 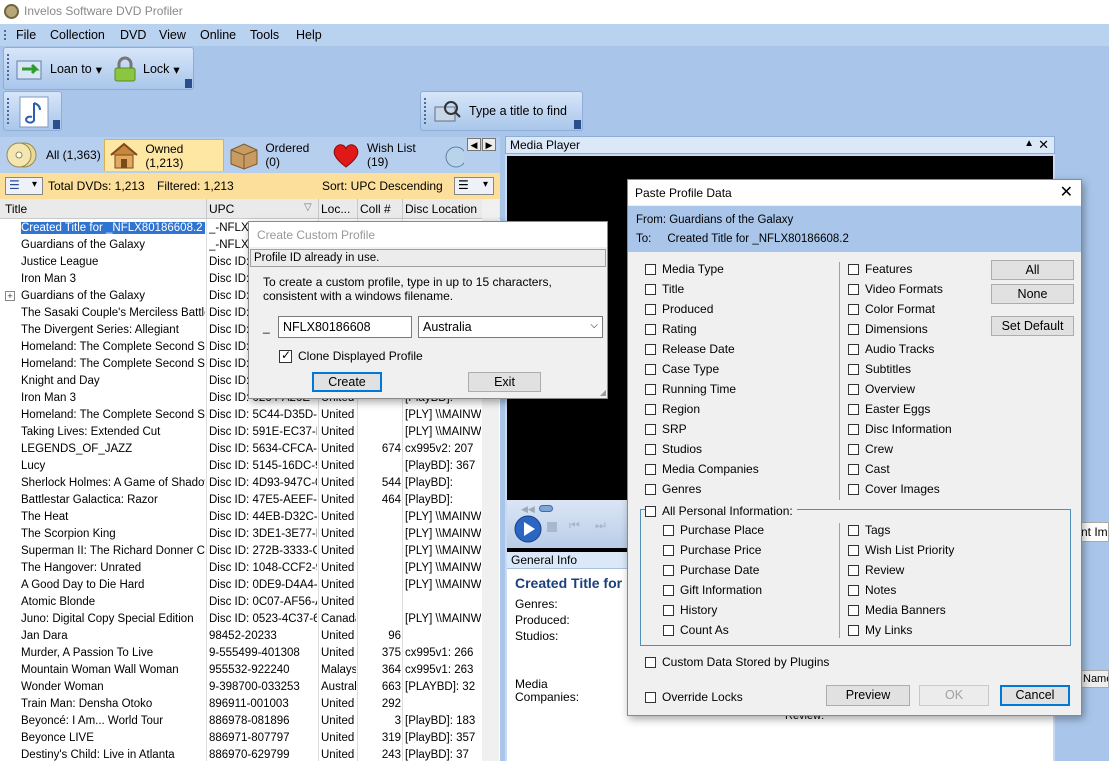 I want to click on tab-scroll-right-icon: ▶, so click(x=489, y=144).